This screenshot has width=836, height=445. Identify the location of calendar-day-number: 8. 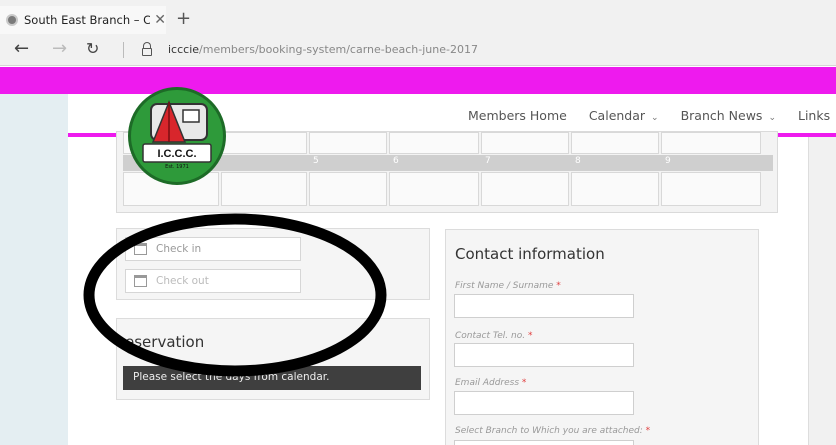
(578, 161).